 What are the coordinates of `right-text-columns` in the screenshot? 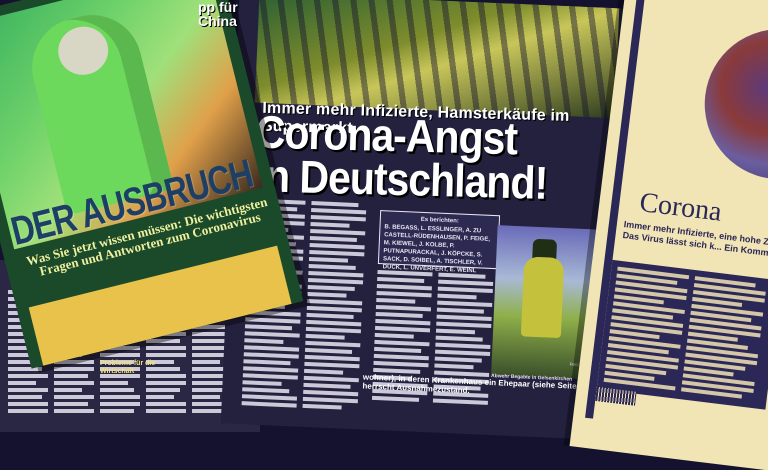 It's located at (685, 333).